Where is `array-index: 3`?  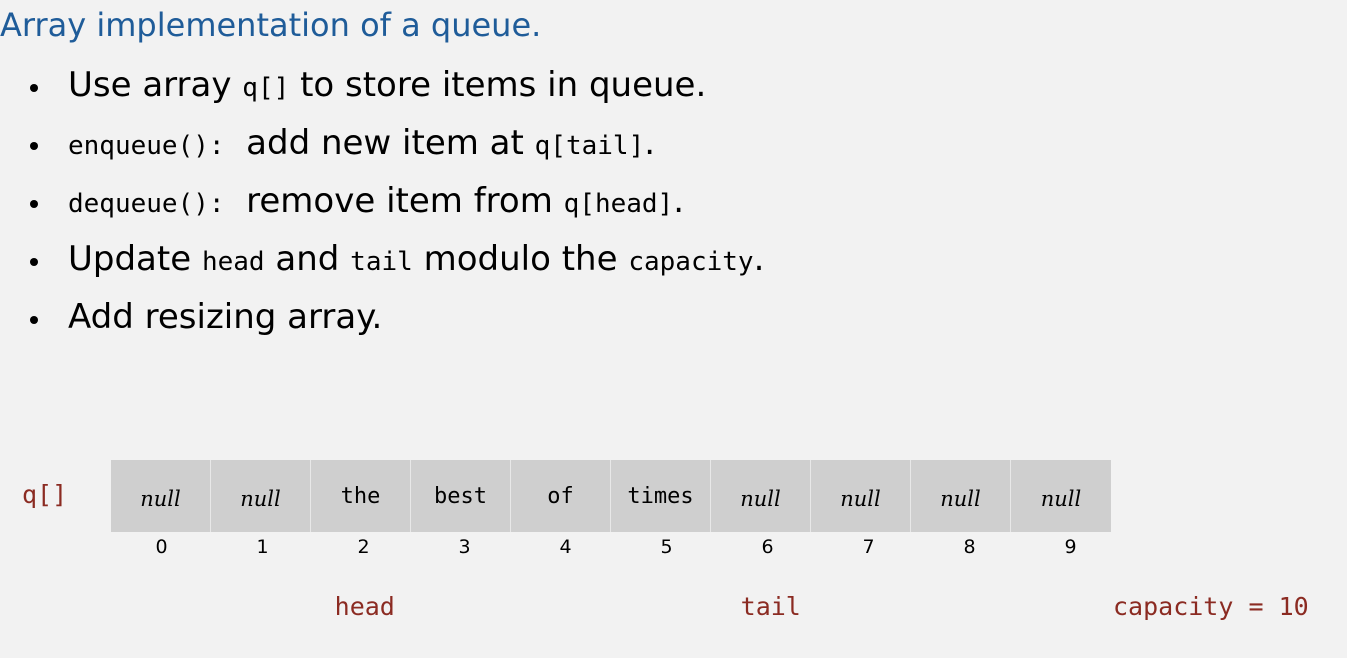 array-index: 3 is located at coordinates (464, 547).